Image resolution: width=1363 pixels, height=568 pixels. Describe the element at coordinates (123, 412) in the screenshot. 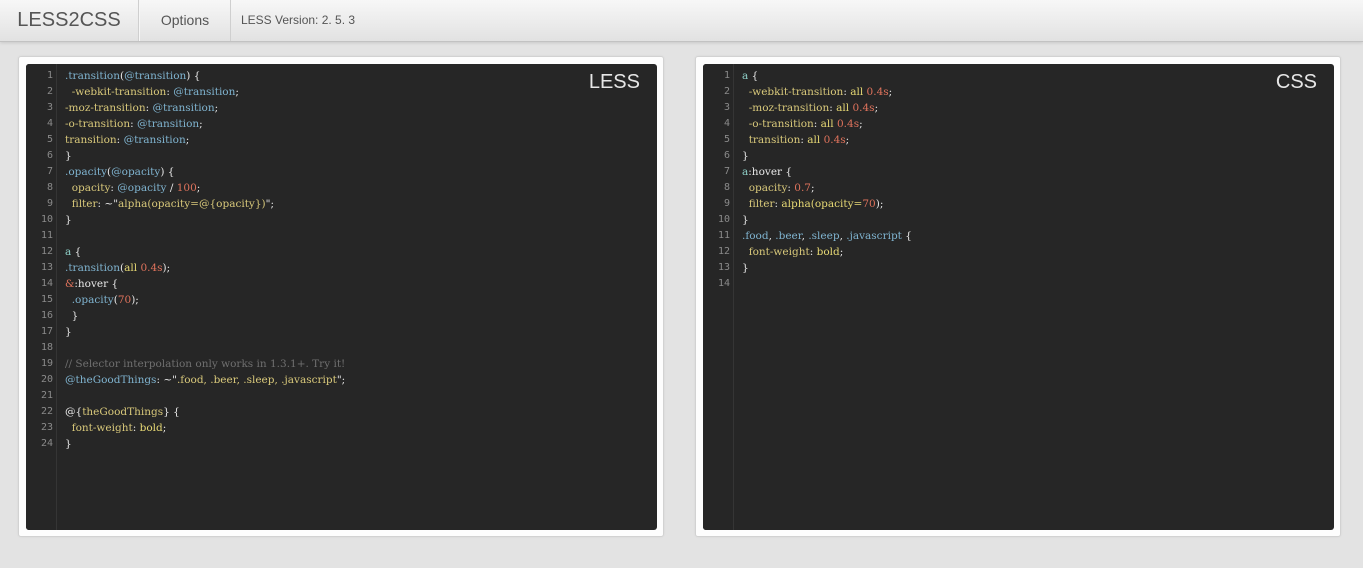

I see `code-token: theGoodThings` at that location.